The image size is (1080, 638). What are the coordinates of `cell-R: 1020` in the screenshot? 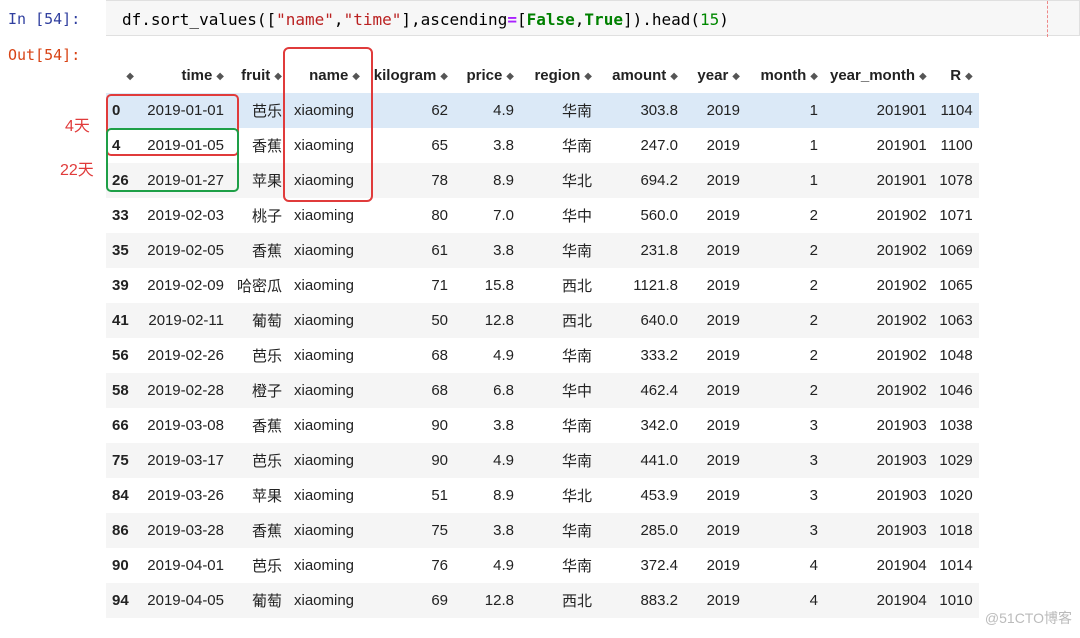 It's located at (956, 495).